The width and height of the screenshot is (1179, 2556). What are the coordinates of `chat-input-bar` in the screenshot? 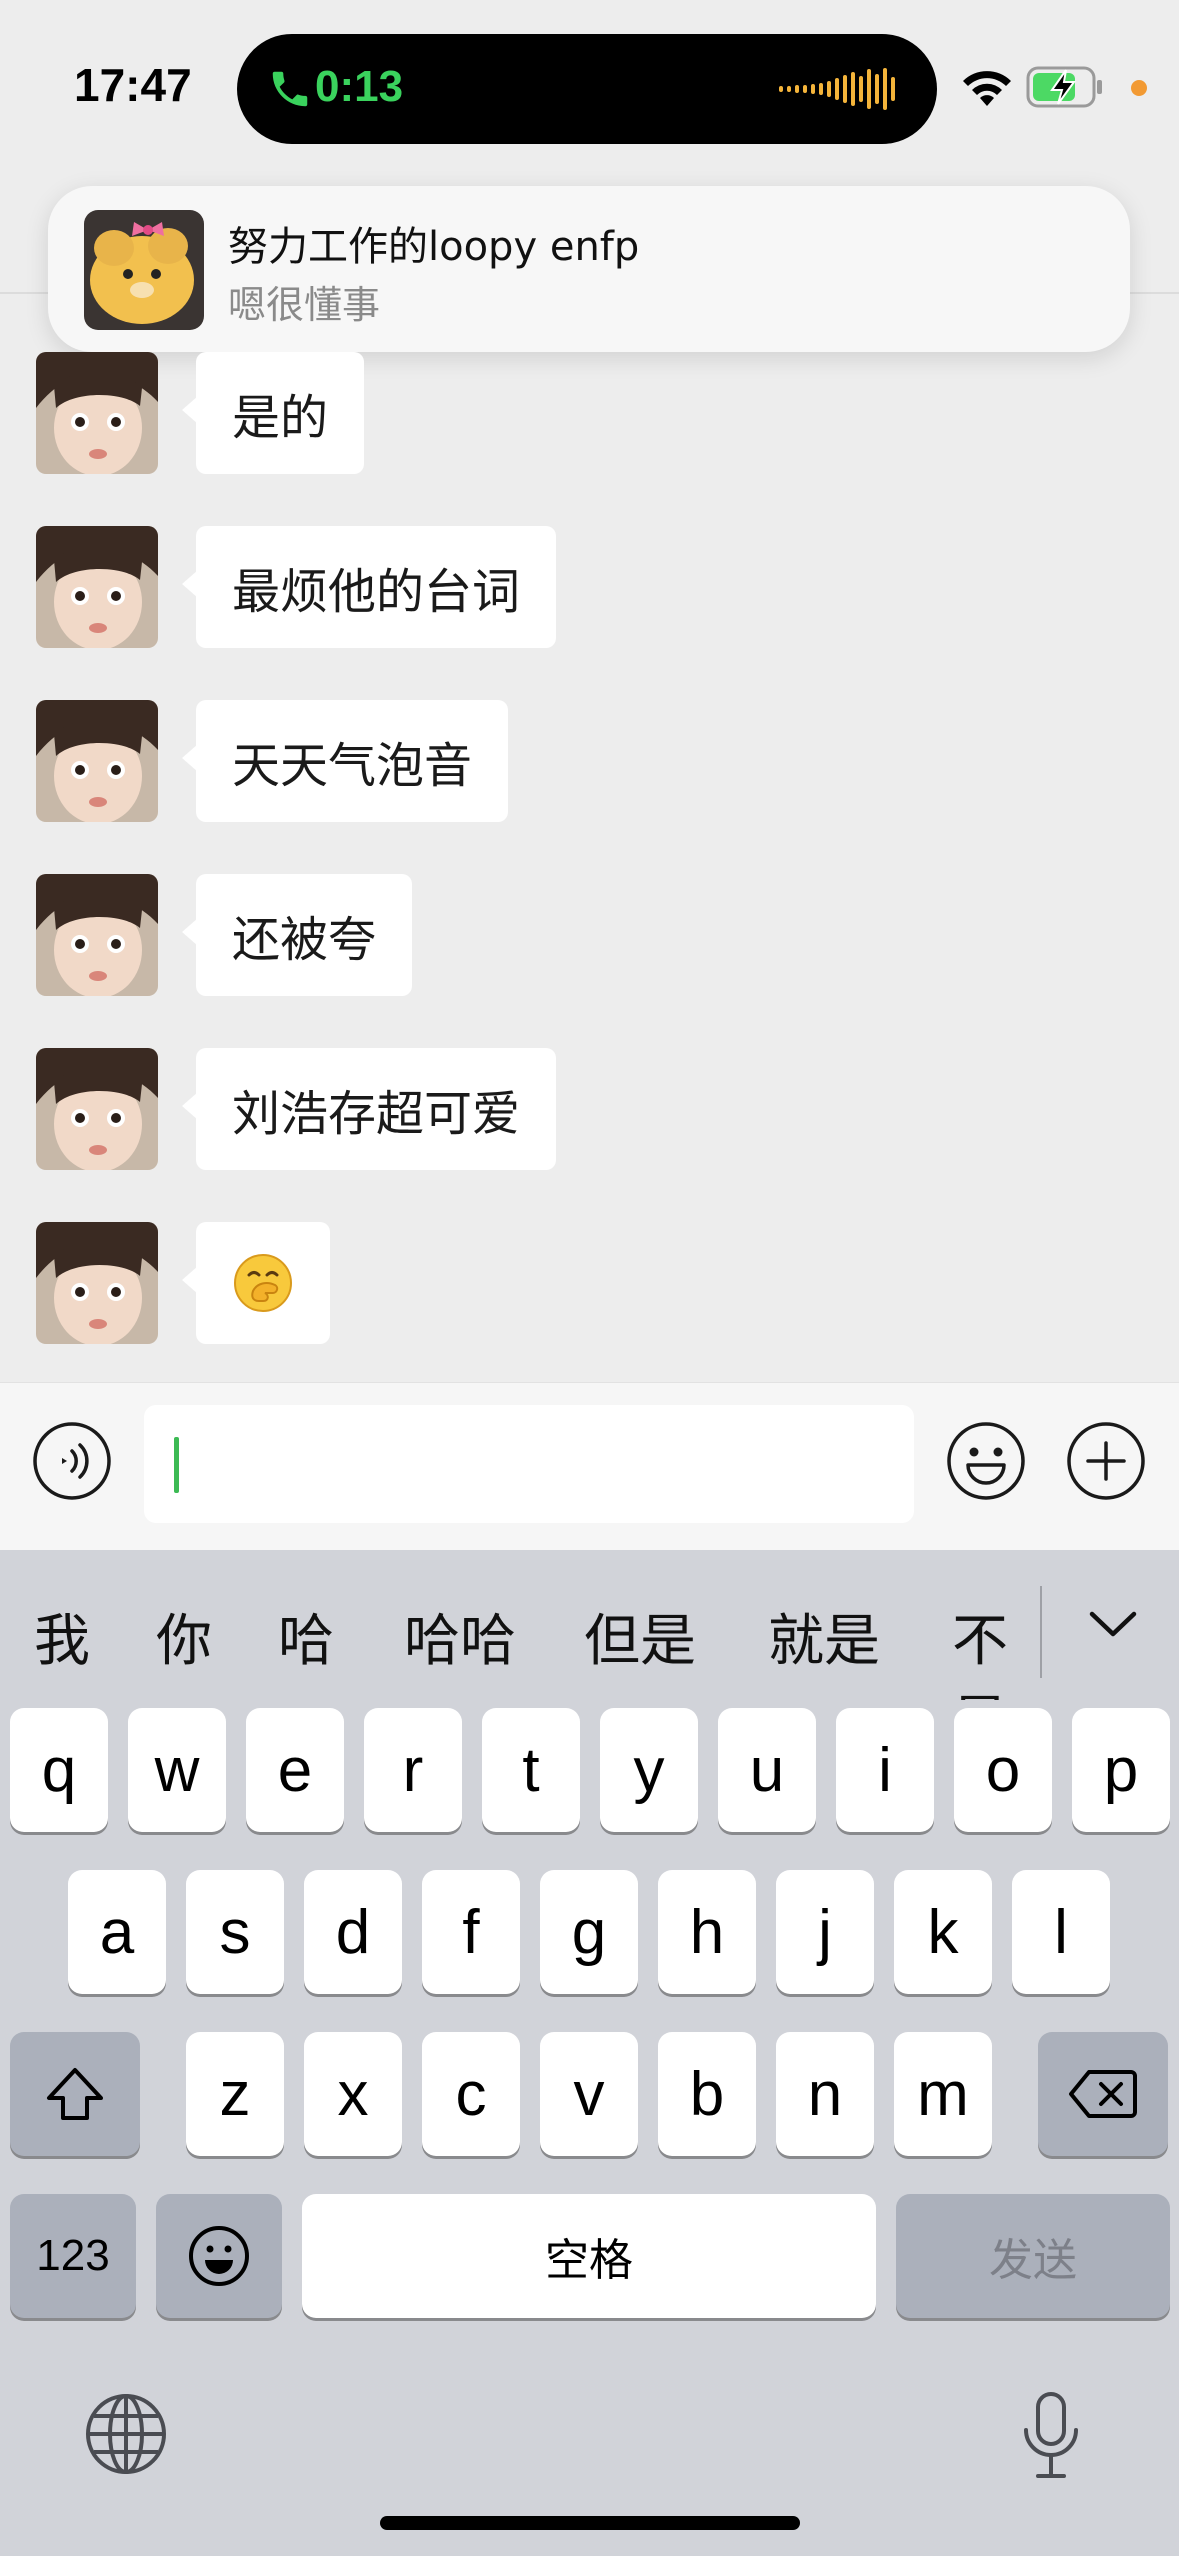 It's located at (589, 1466).